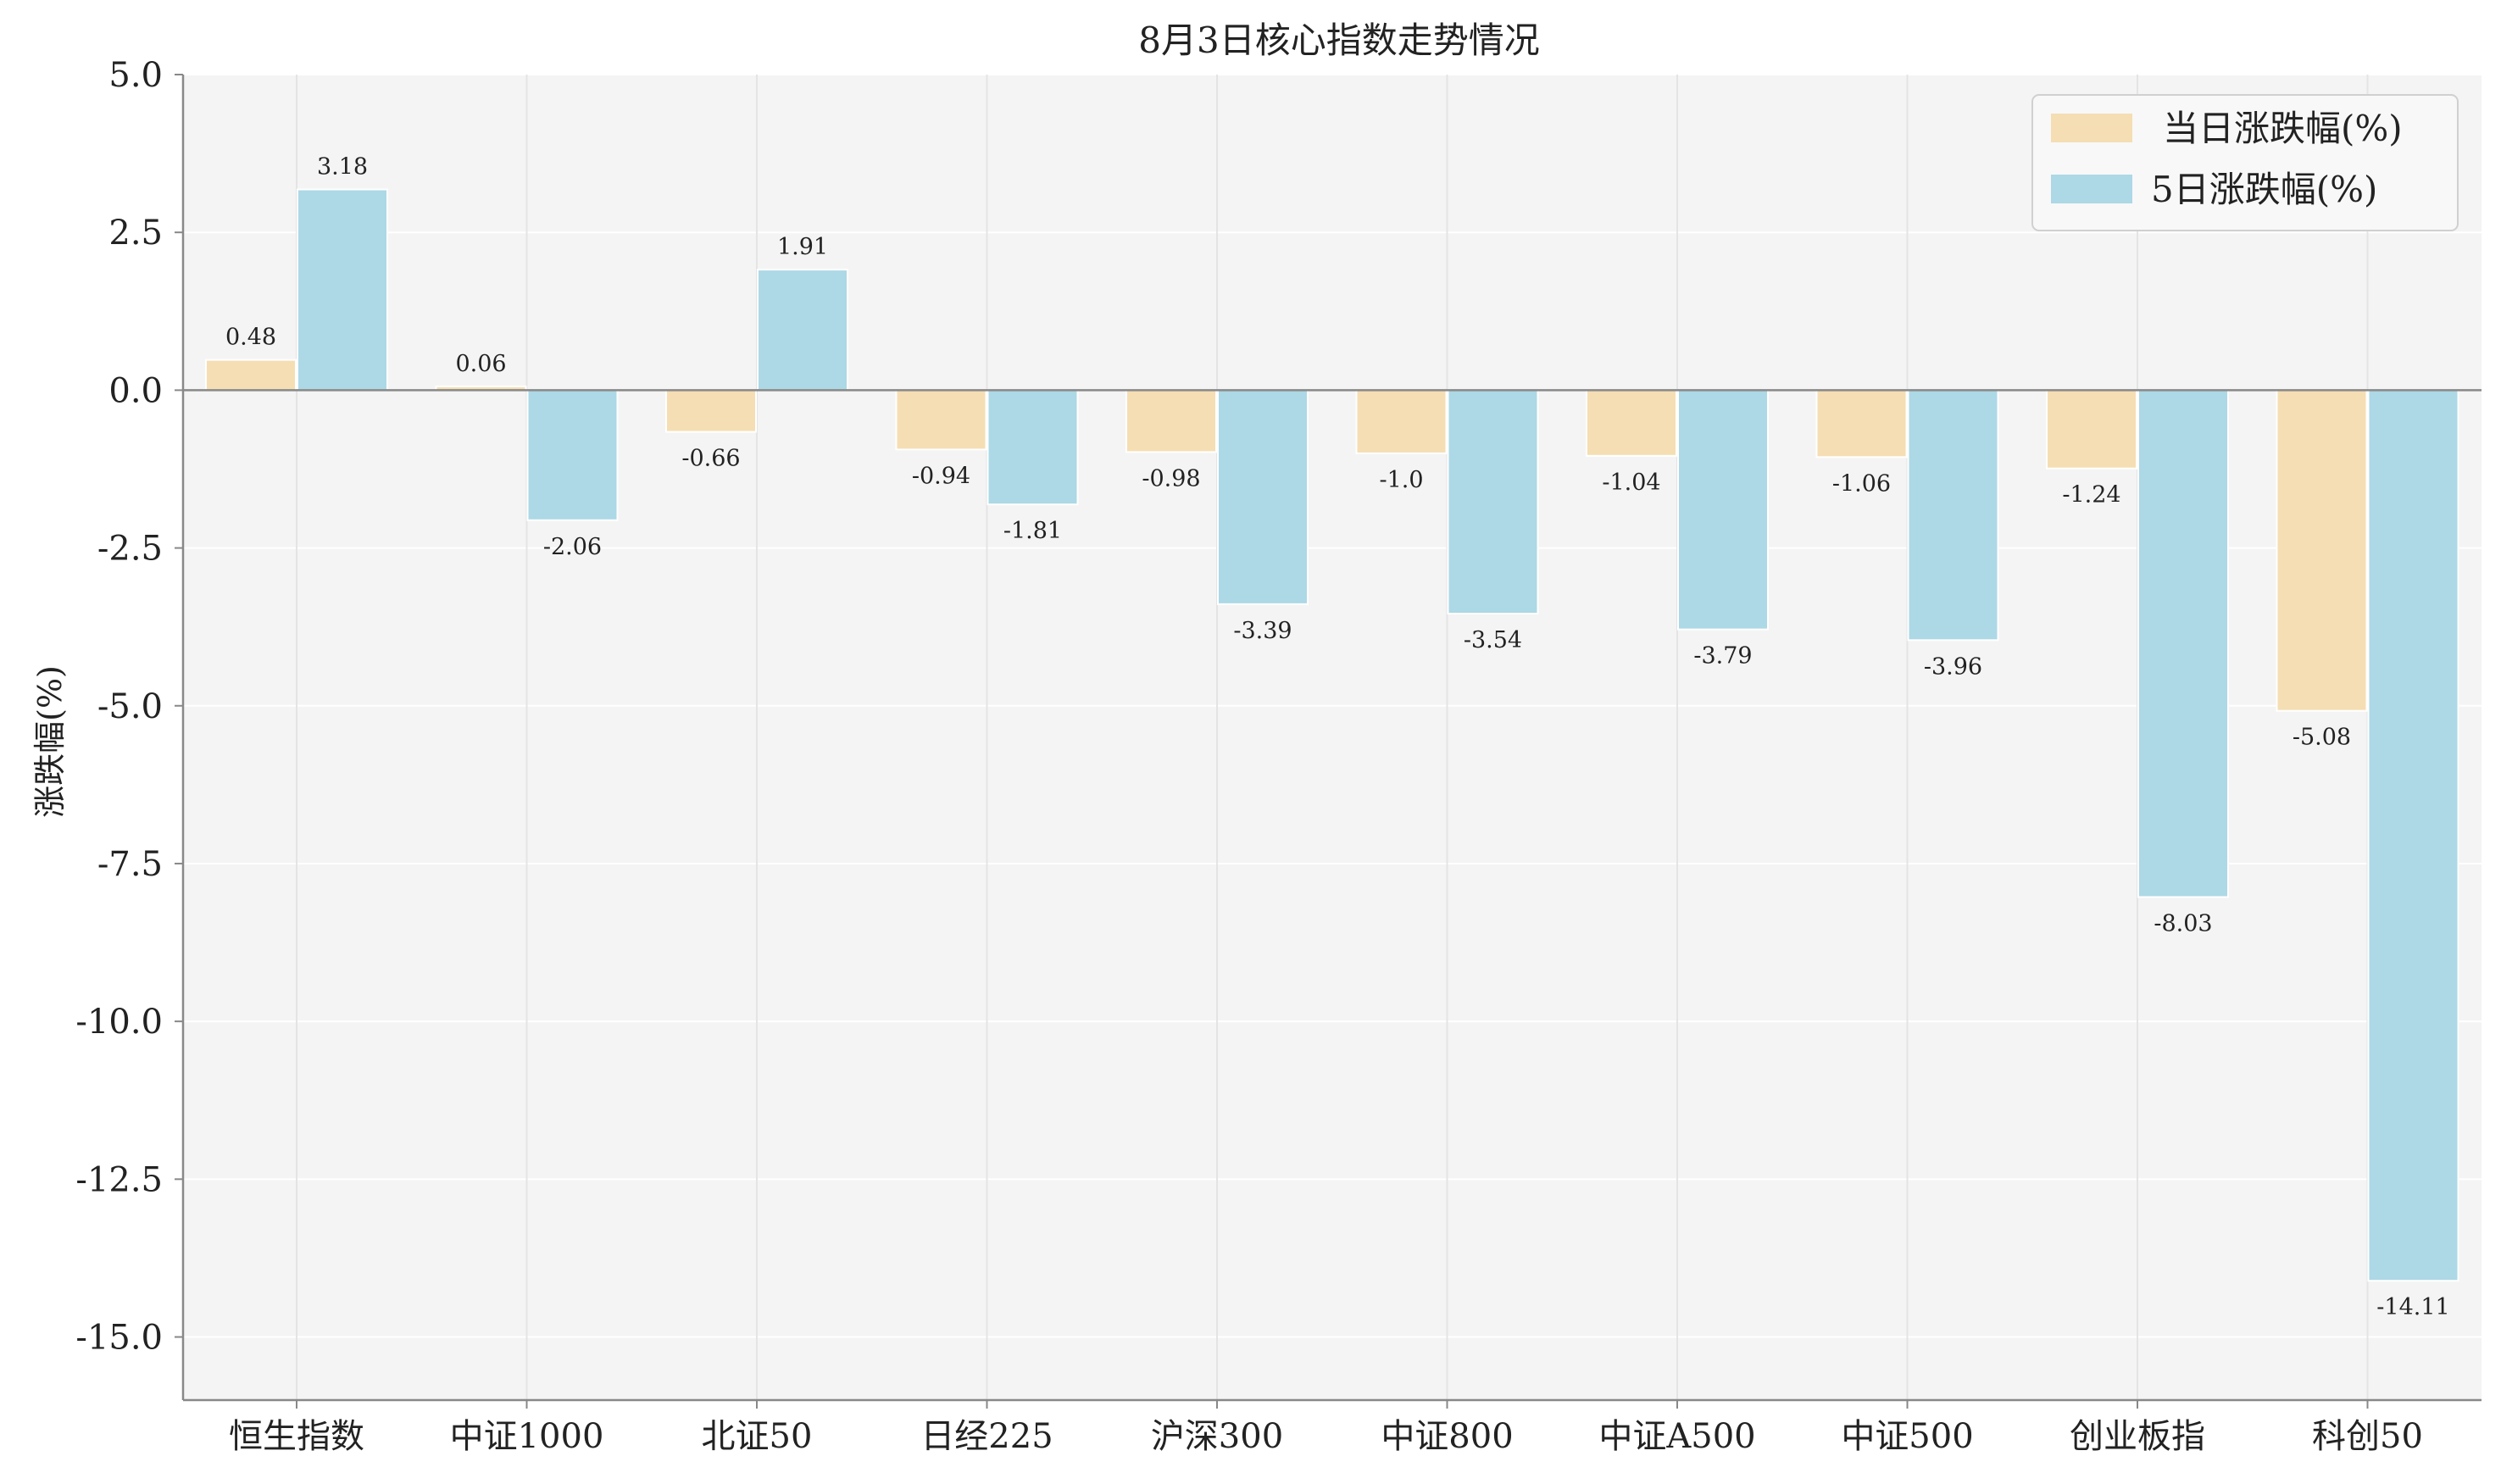 The width and height of the screenshot is (2501, 1484). Describe the element at coordinates (1447, 1437) in the screenshot. I see `x-tick-label: 中证800` at that location.